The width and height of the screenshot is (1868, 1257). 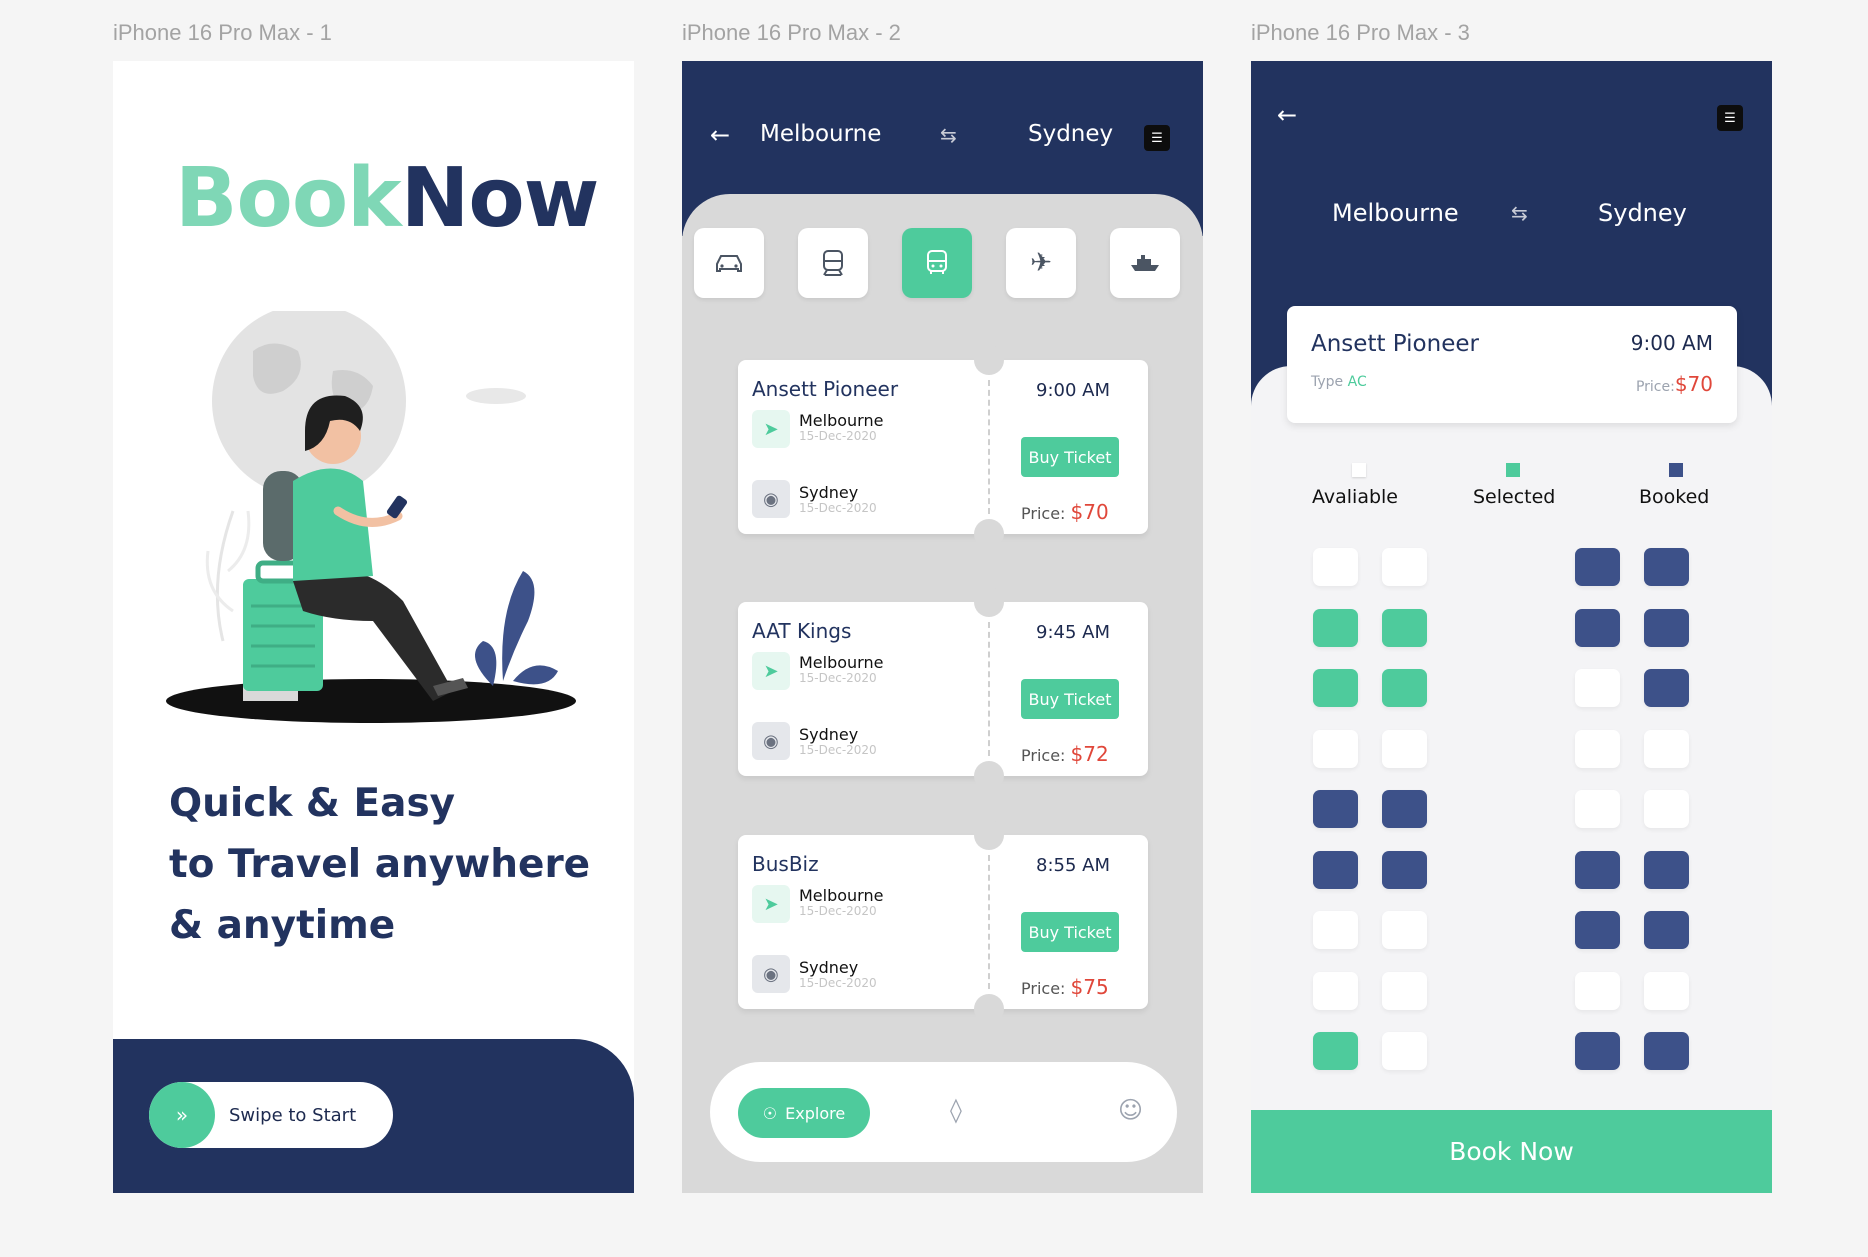 I want to click on price-value: $70, so click(x=1693, y=384).